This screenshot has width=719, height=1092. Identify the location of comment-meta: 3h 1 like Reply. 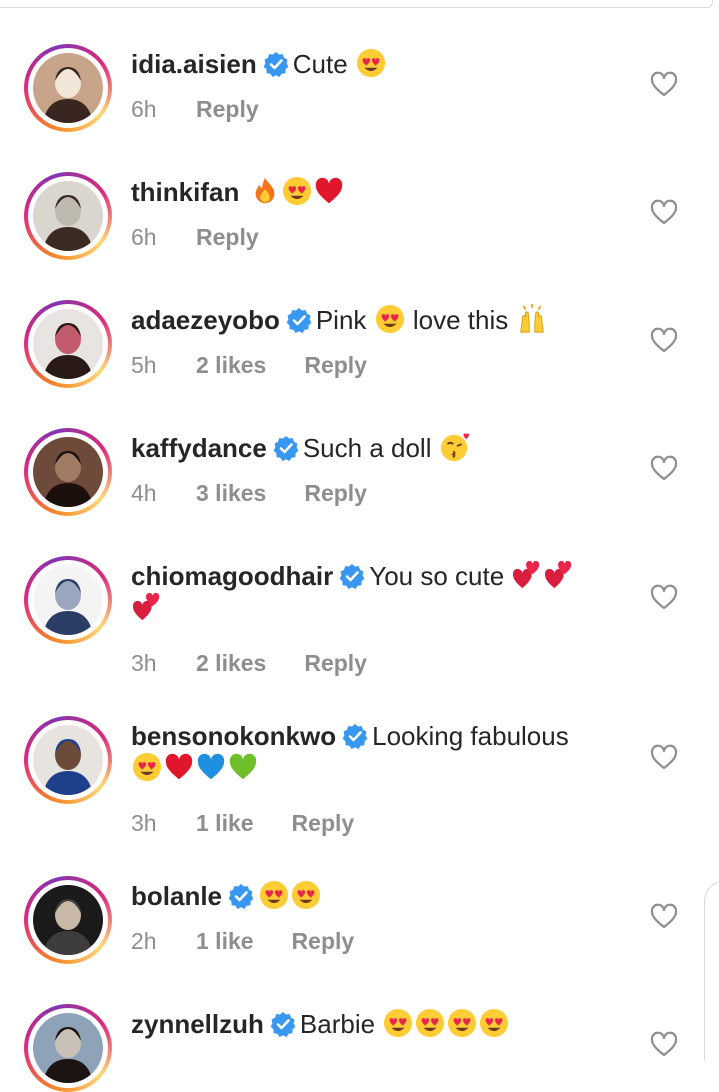
(242, 823).